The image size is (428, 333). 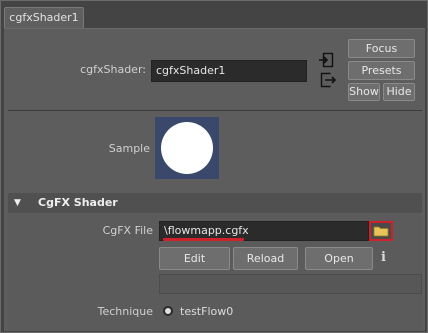 What do you see at coordinates (203, 239) in the screenshot?
I see `highlight-underline` at bounding box center [203, 239].